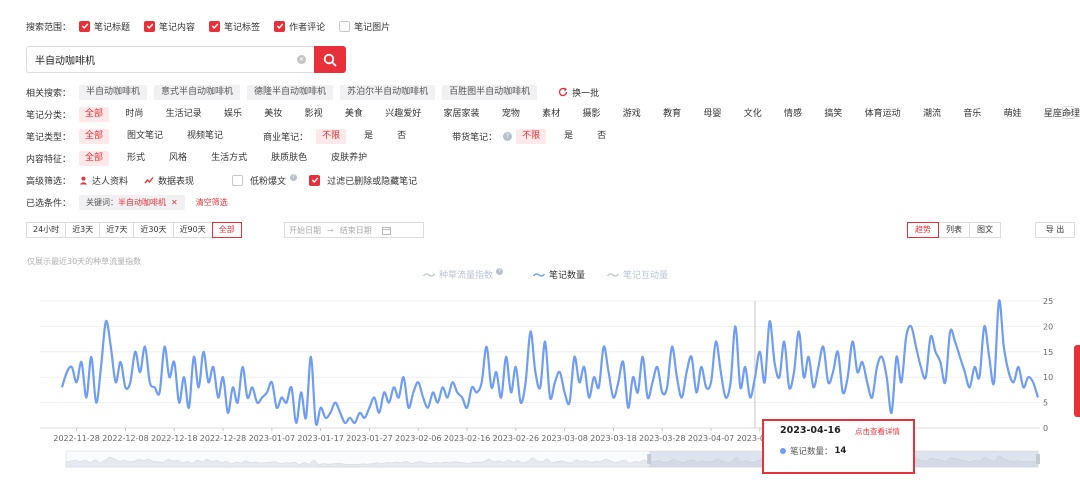 The image size is (1080, 487). I want to click on content-option-2: 风格, so click(178, 158).